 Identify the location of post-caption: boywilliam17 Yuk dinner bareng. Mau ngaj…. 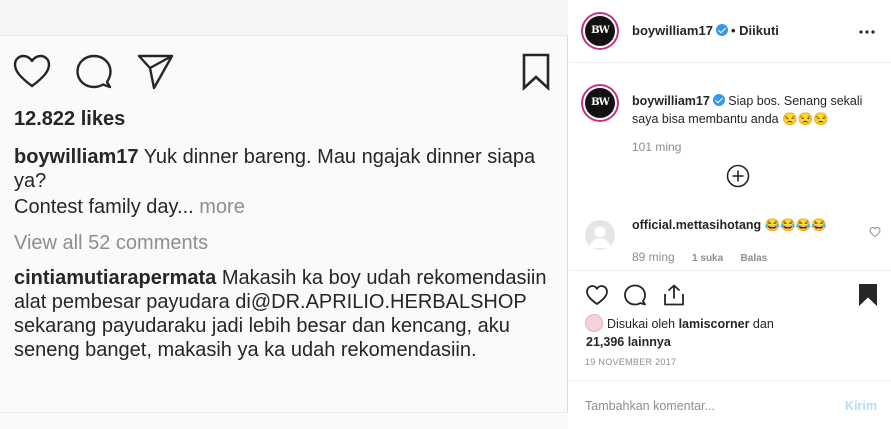
(284, 169).